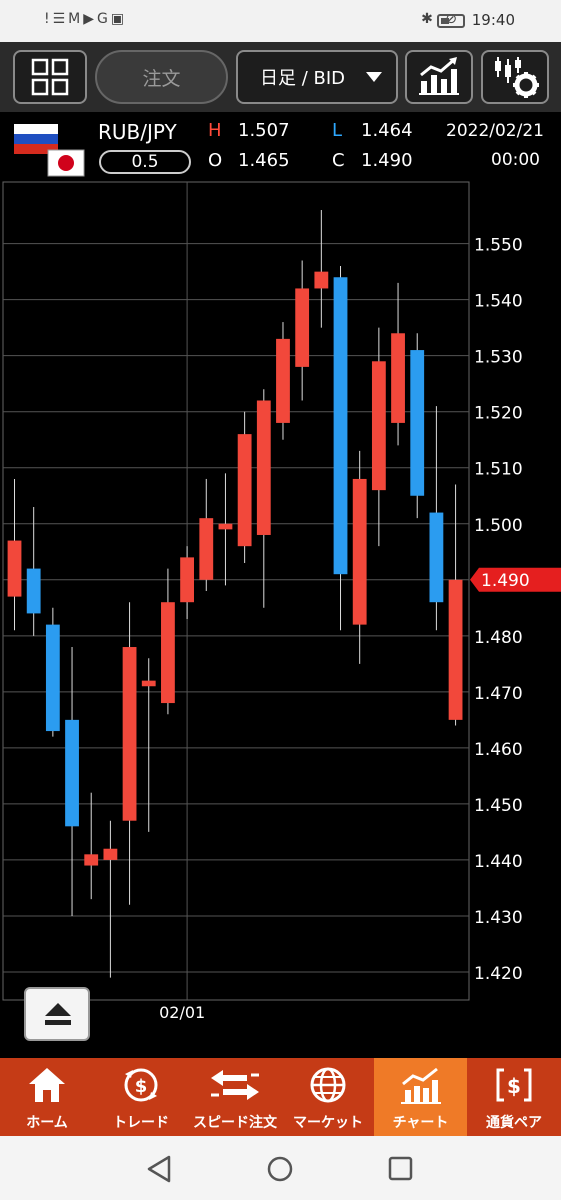 This screenshot has height=1200, width=561. I want to click on bar-chart-trend-icon, so click(439, 76).